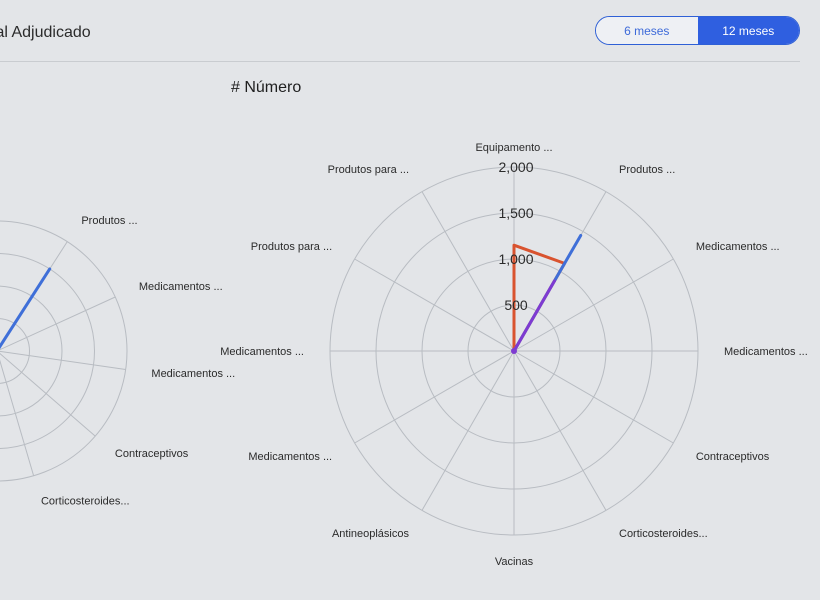 The image size is (820, 600). Describe the element at coordinates (371, 534) in the screenshot. I see `axis-label: Antineoplásicos` at that location.